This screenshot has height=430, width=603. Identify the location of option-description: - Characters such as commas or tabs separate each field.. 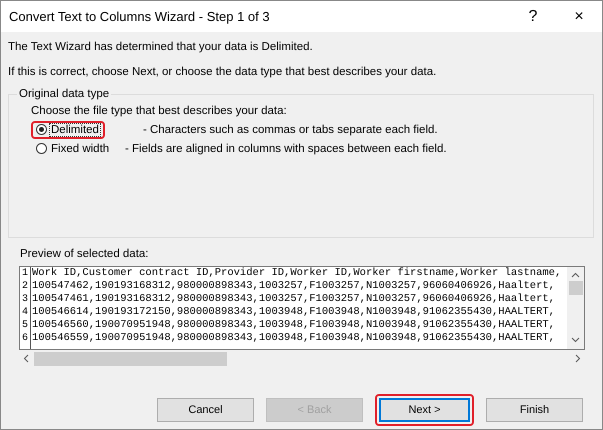
(290, 130).